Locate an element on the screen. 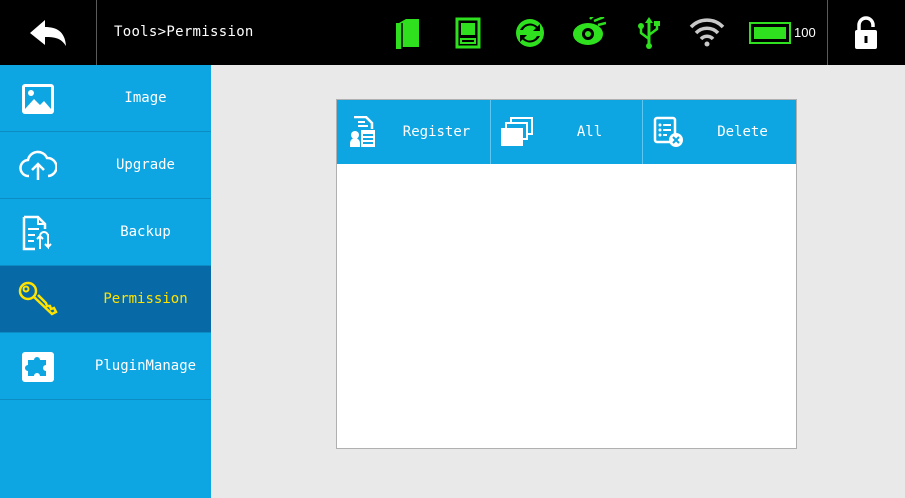 This screenshot has width=905, height=498. sidebar-item-label: Upgrade is located at coordinates (145, 165).